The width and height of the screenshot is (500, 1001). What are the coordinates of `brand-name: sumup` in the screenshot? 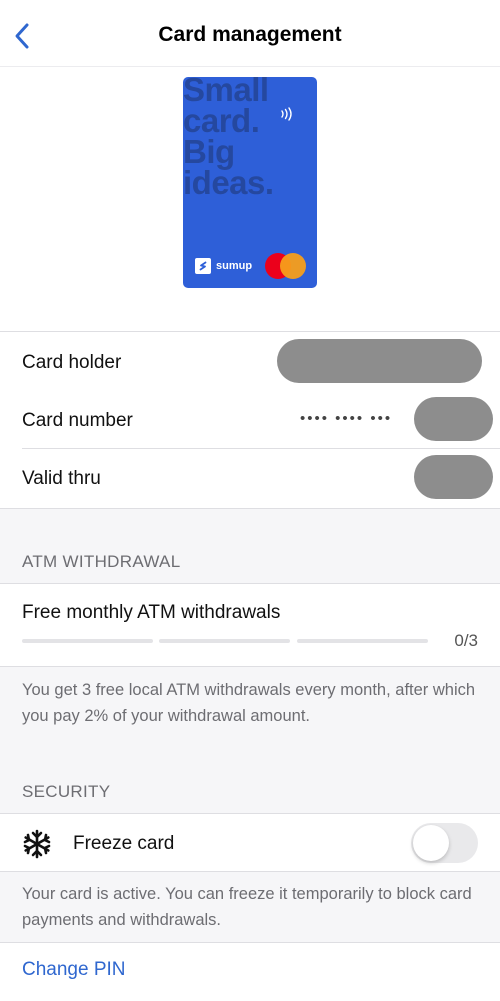 It's located at (234, 266).